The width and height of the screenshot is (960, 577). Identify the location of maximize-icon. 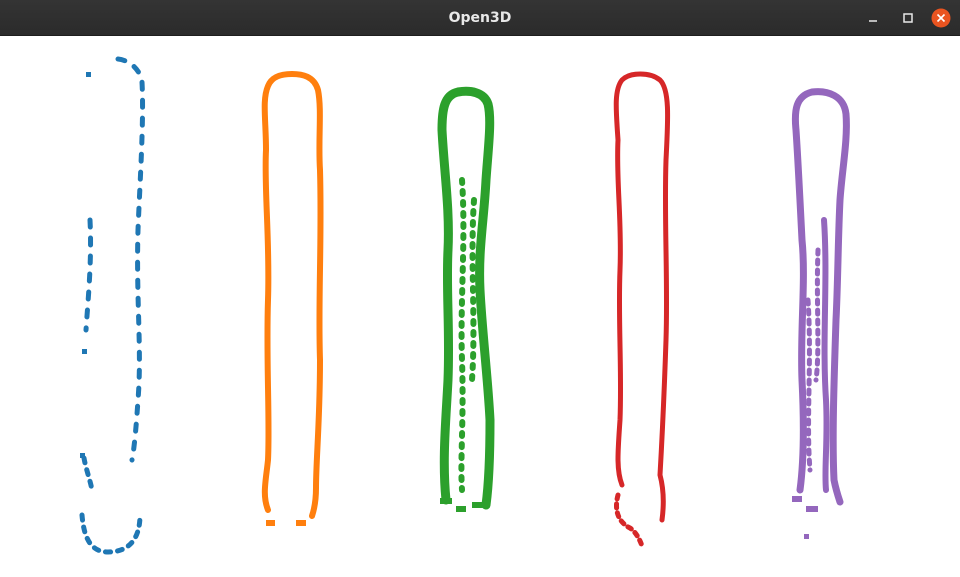
(908, 18).